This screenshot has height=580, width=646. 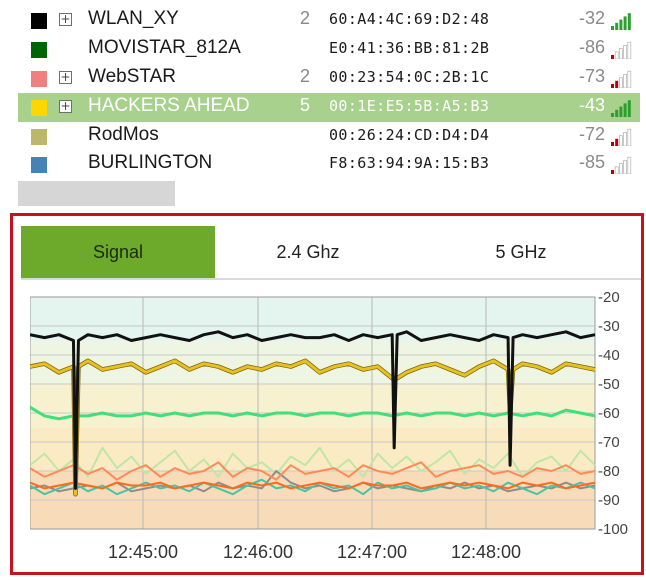 What do you see at coordinates (258, 552) in the screenshot?
I see `x-tick-label: 12:46:00` at bounding box center [258, 552].